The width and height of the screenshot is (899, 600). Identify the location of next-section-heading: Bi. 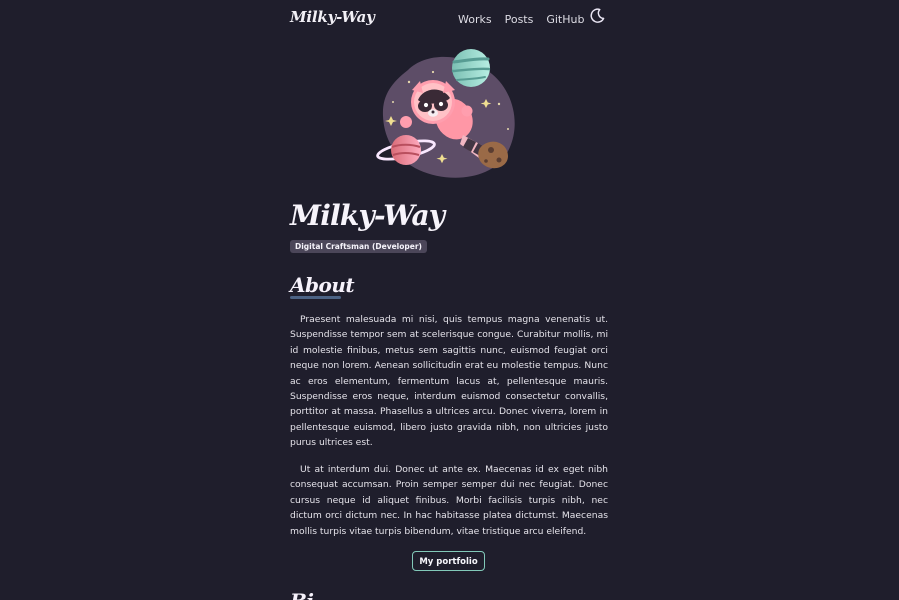
(302, 594).